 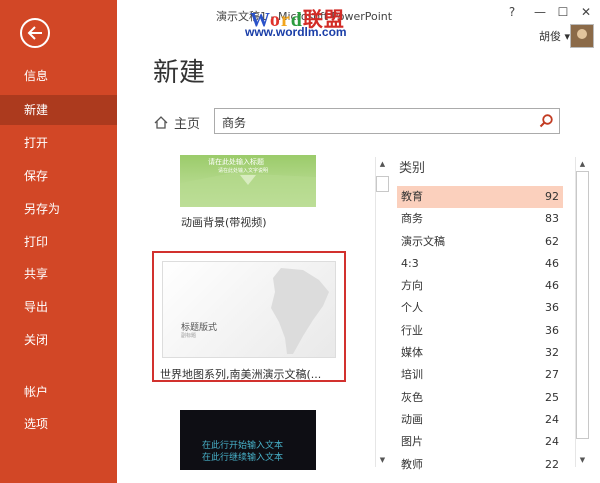 I want to click on template-thumbnail-line: 在此行继续输入文本, so click(x=243, y=458).